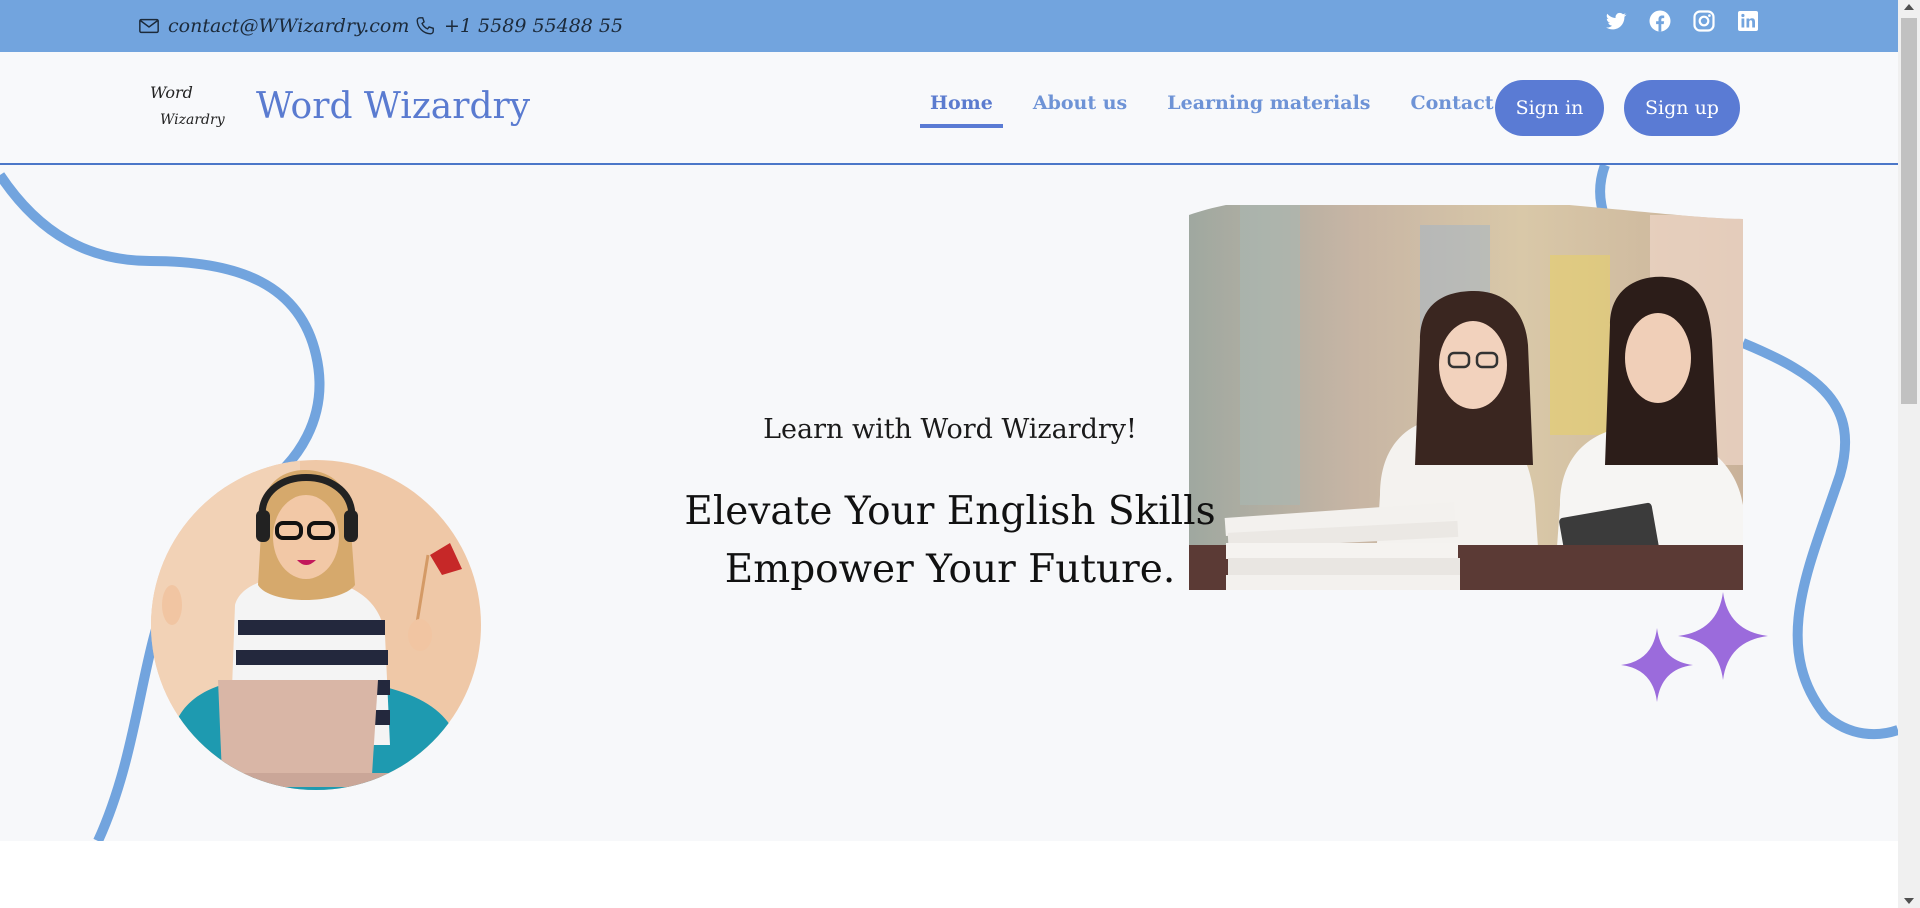 The height and width of the screenshot is (908, 1920). I want to click on top-contact-bar: contact@WWizardry.com +1 5589 55488 55, so click(949, 26).